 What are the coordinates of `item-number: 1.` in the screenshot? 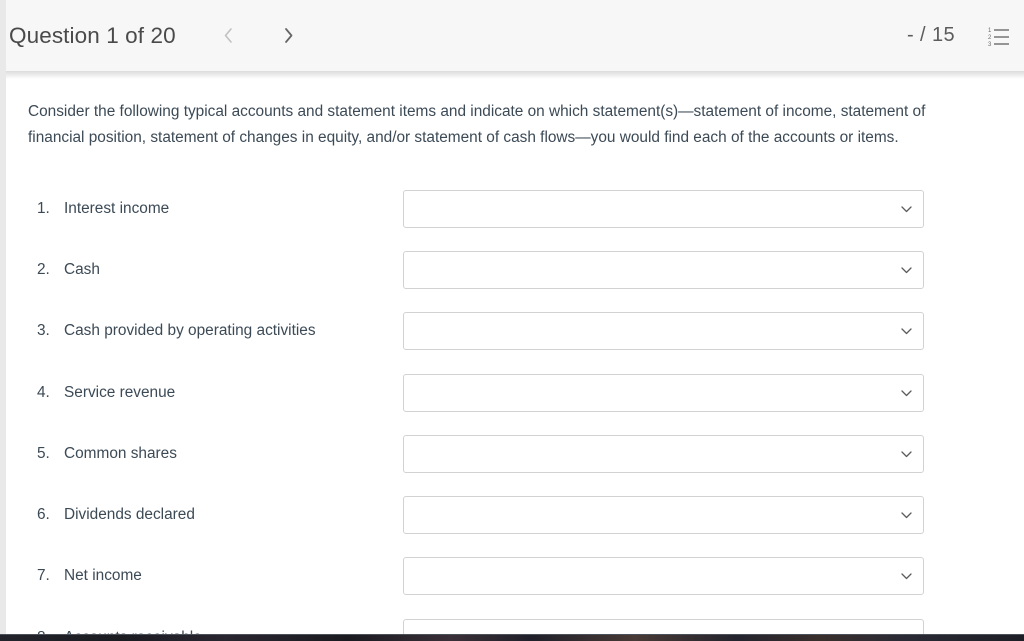 It's located at (43, 208).